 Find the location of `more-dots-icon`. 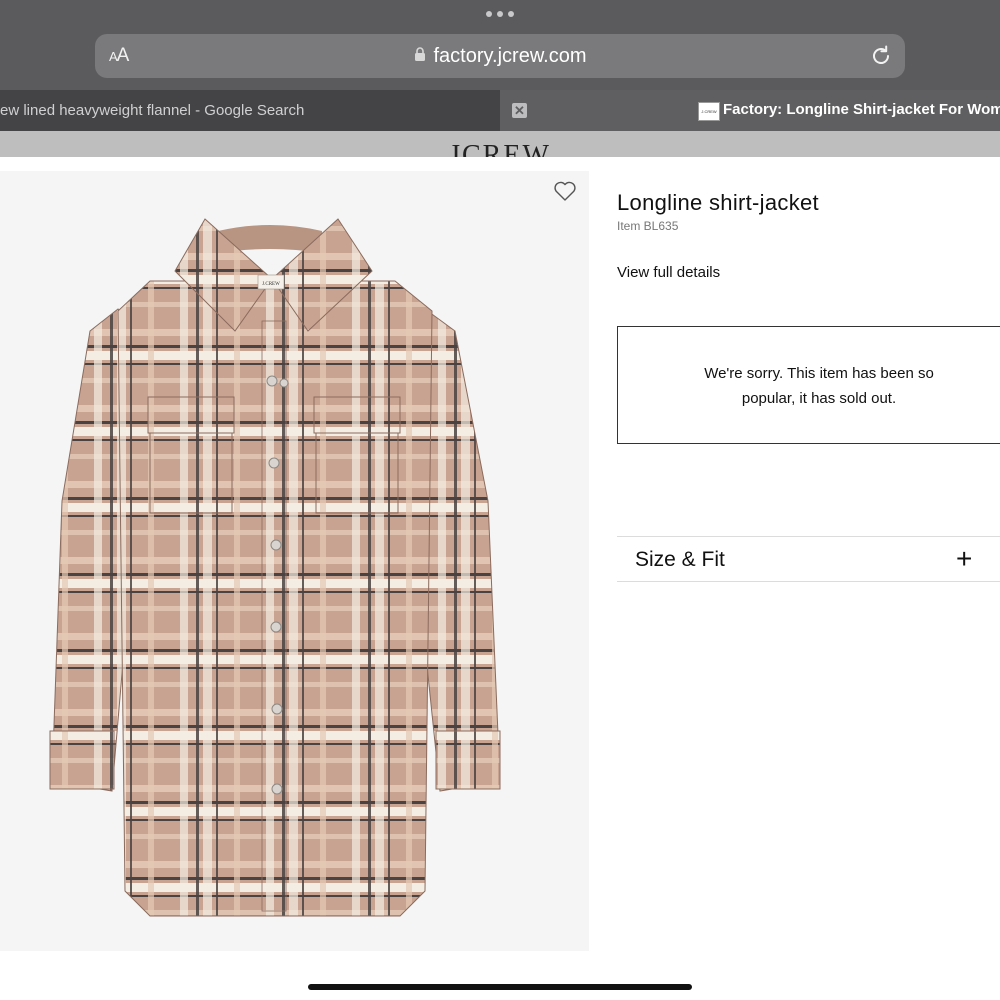

more-dots-icon is located at coordinates (500, 14).